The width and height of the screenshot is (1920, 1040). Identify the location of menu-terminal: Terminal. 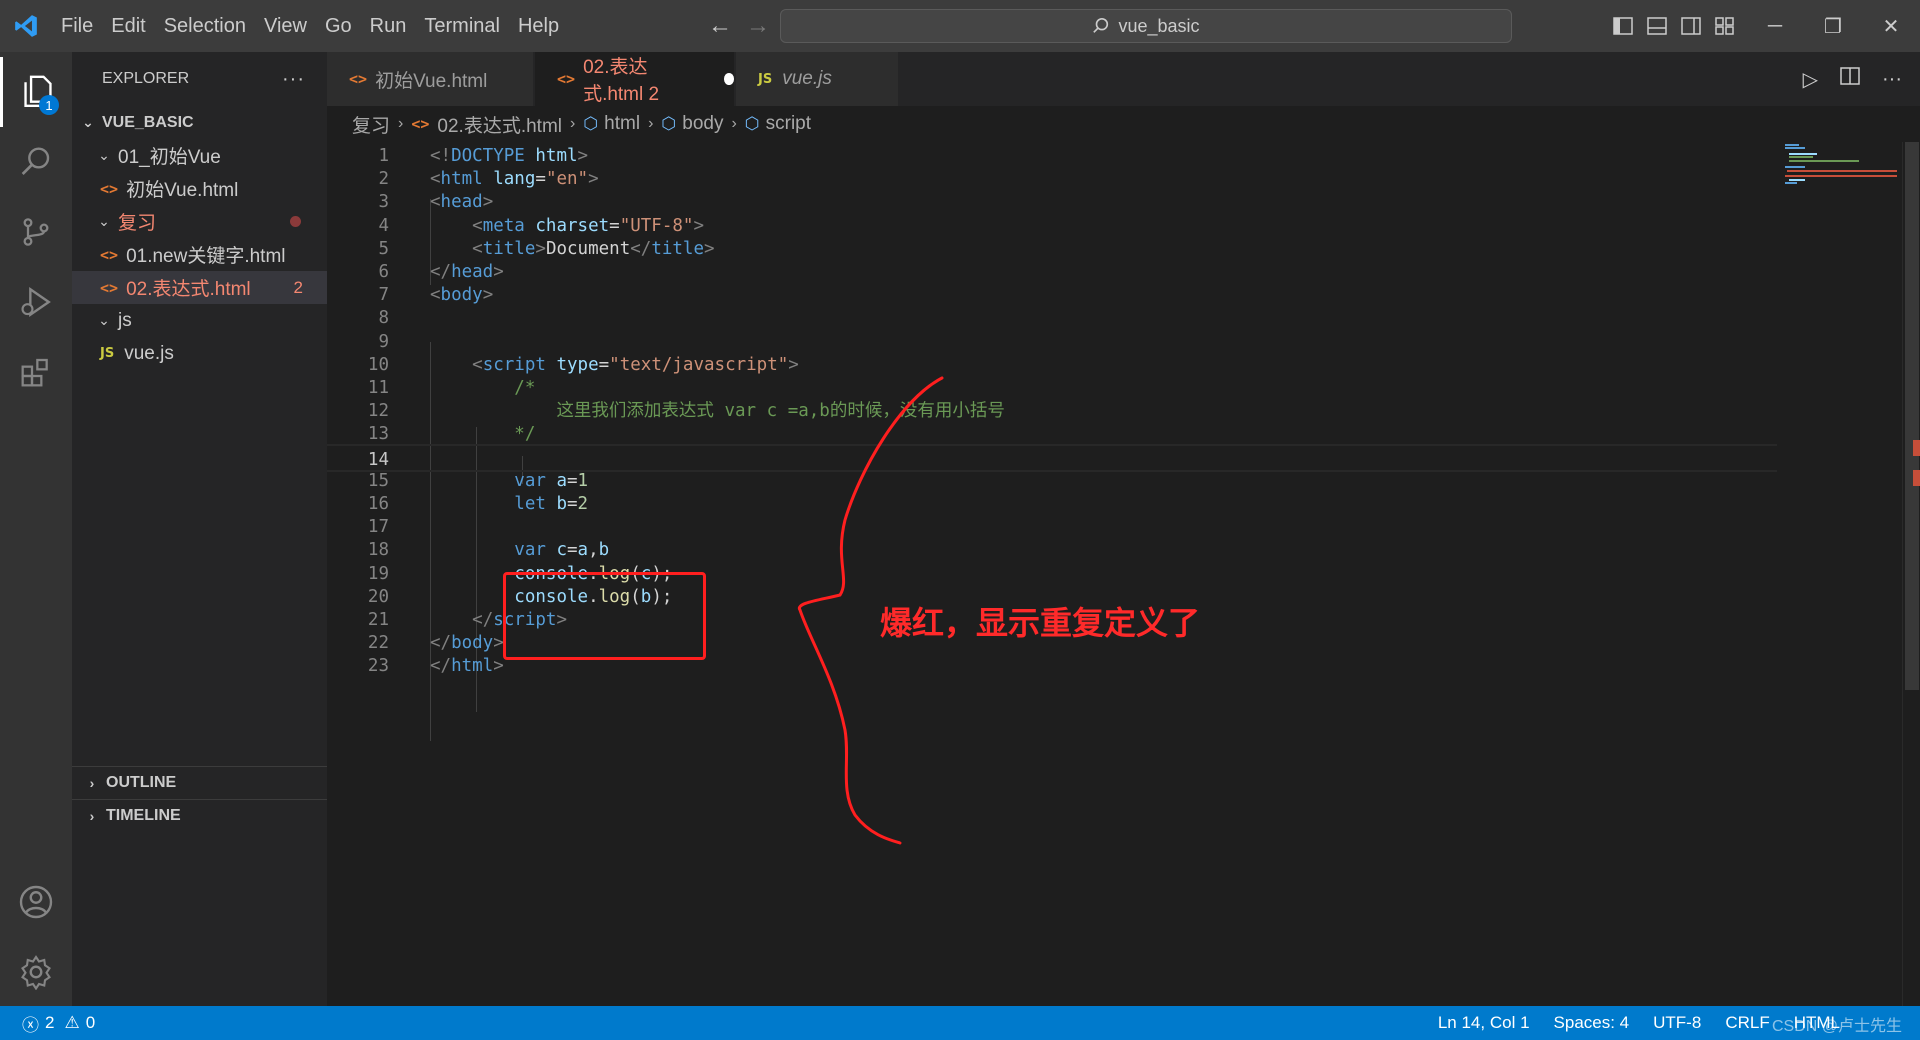
(462, 26).